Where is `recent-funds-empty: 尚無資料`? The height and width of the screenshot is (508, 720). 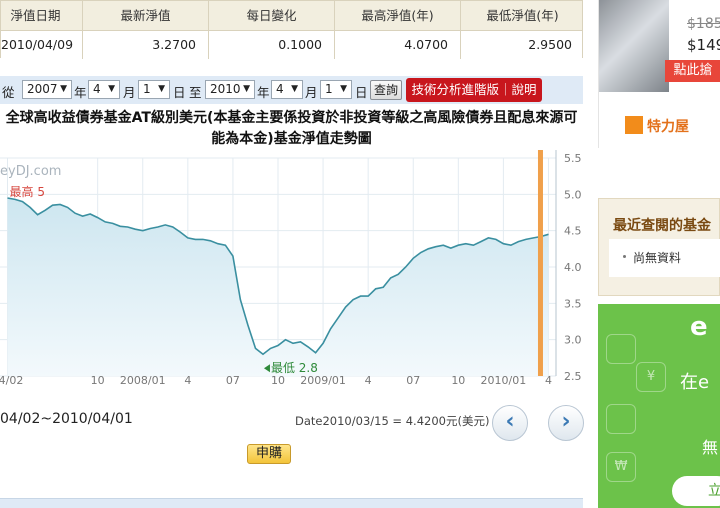
recent-funds-empty: 尚無資料 is located at coordinates (657, 258).